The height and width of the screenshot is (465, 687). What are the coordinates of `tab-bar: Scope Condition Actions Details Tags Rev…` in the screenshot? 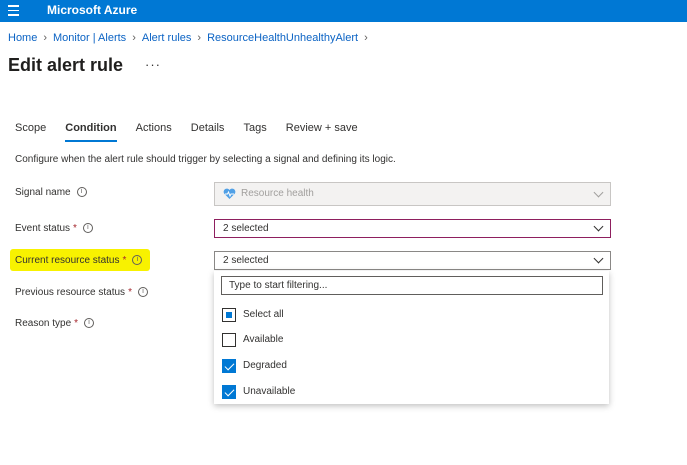 It's located at (194, 132).